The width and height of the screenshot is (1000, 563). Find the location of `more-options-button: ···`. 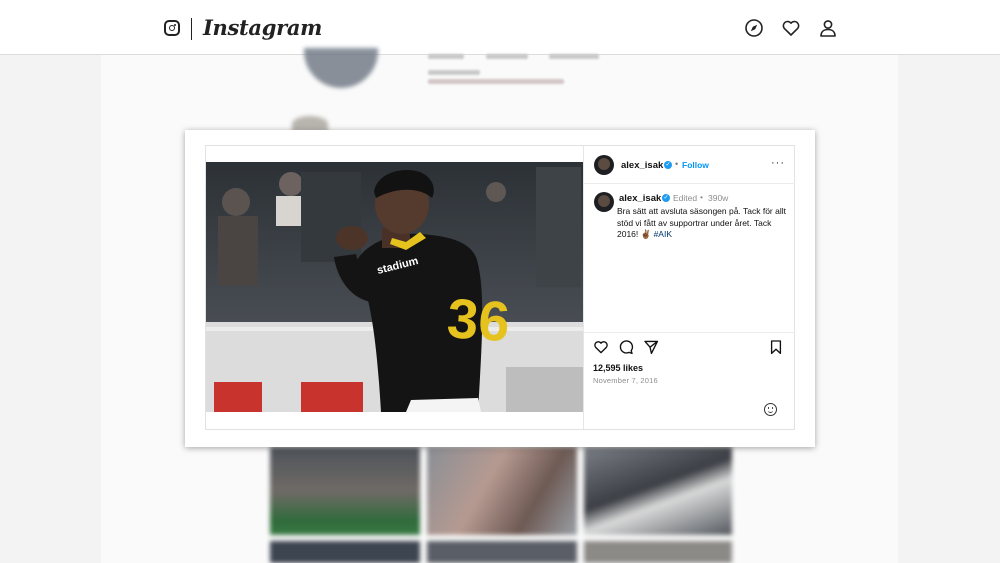

more-options-button: ··· is located at coordinates (778, 163).